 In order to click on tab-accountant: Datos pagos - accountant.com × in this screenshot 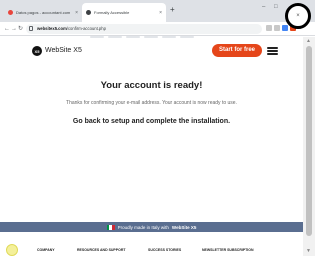, I will do `click(43, 12)`.